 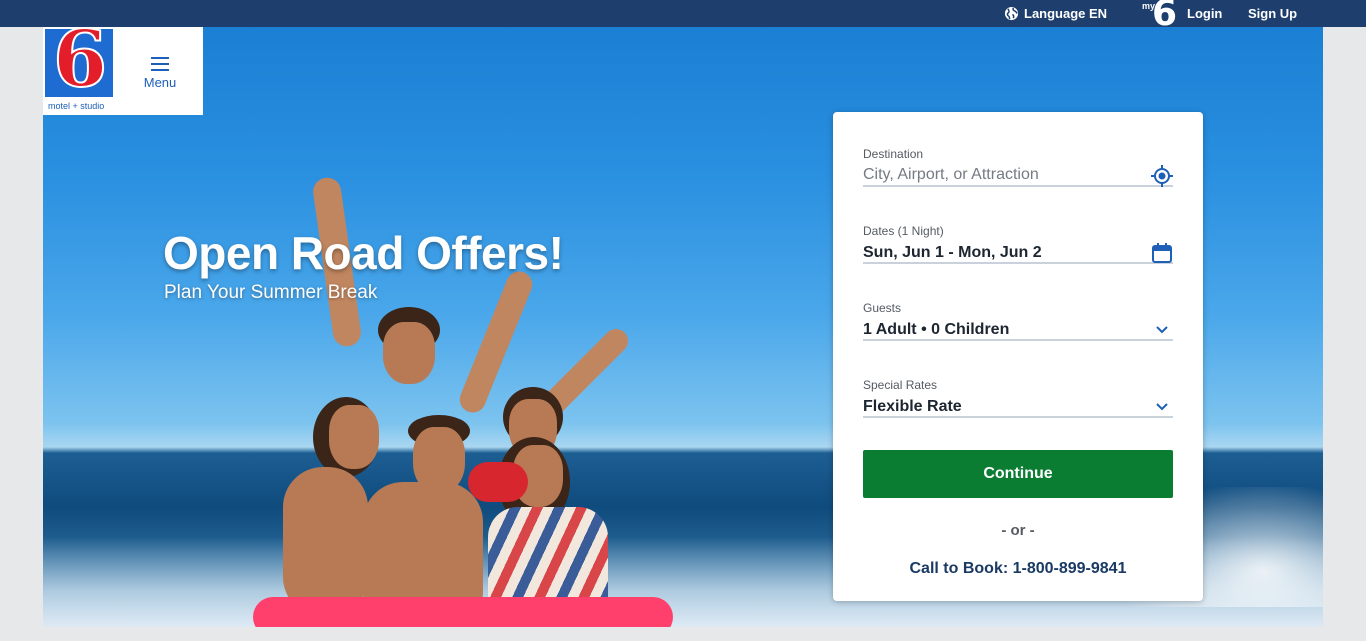 What do you see at coordinates (363, 253) in the screenshot?
I see `hero-title: Open Road Offers!` at bounding box center [363, 253].